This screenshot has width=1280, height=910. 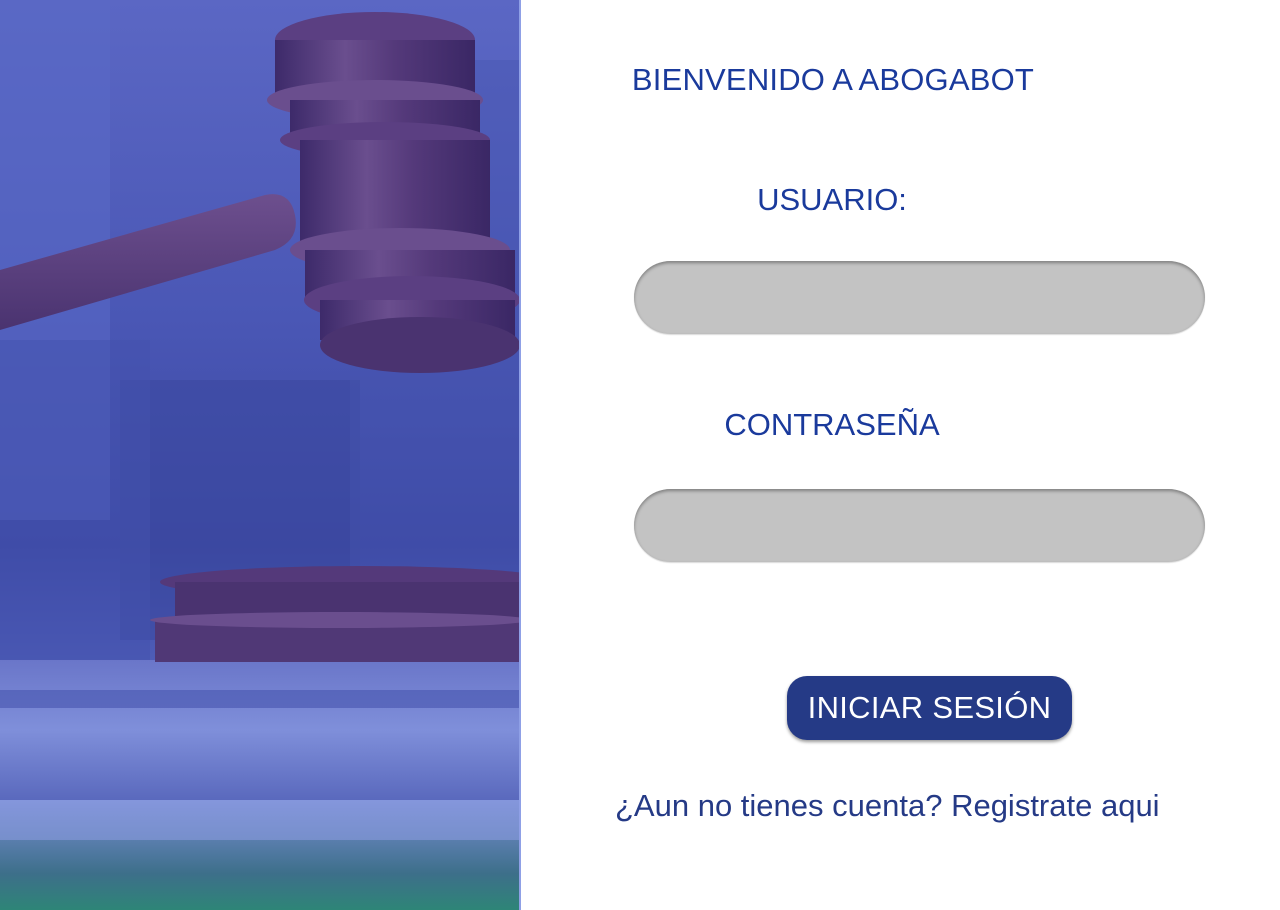 What do you see at coordinates (832, 424) in the screenshot?
I see `password-label: CONTRASEÑA` at bounding box center [832, 424].